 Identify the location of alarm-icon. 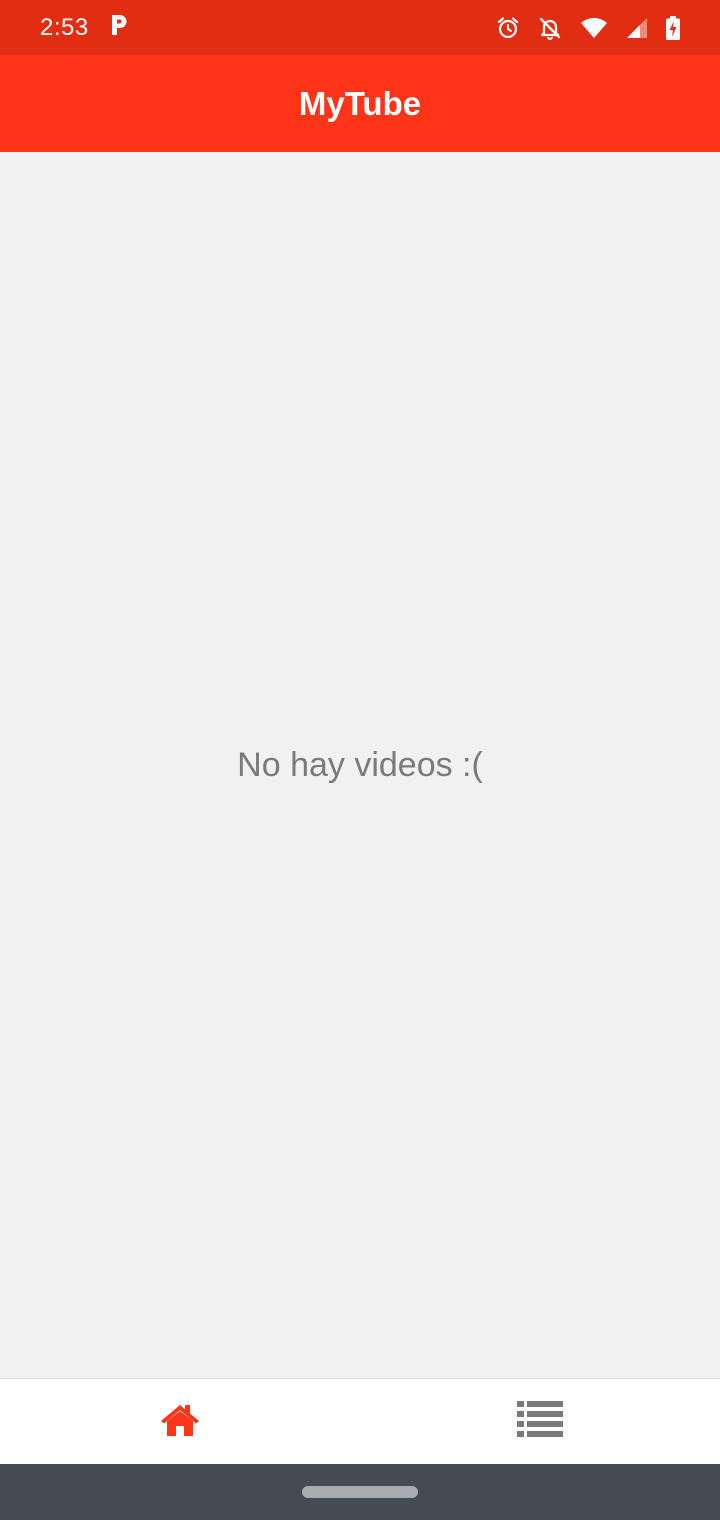
(508, 28).